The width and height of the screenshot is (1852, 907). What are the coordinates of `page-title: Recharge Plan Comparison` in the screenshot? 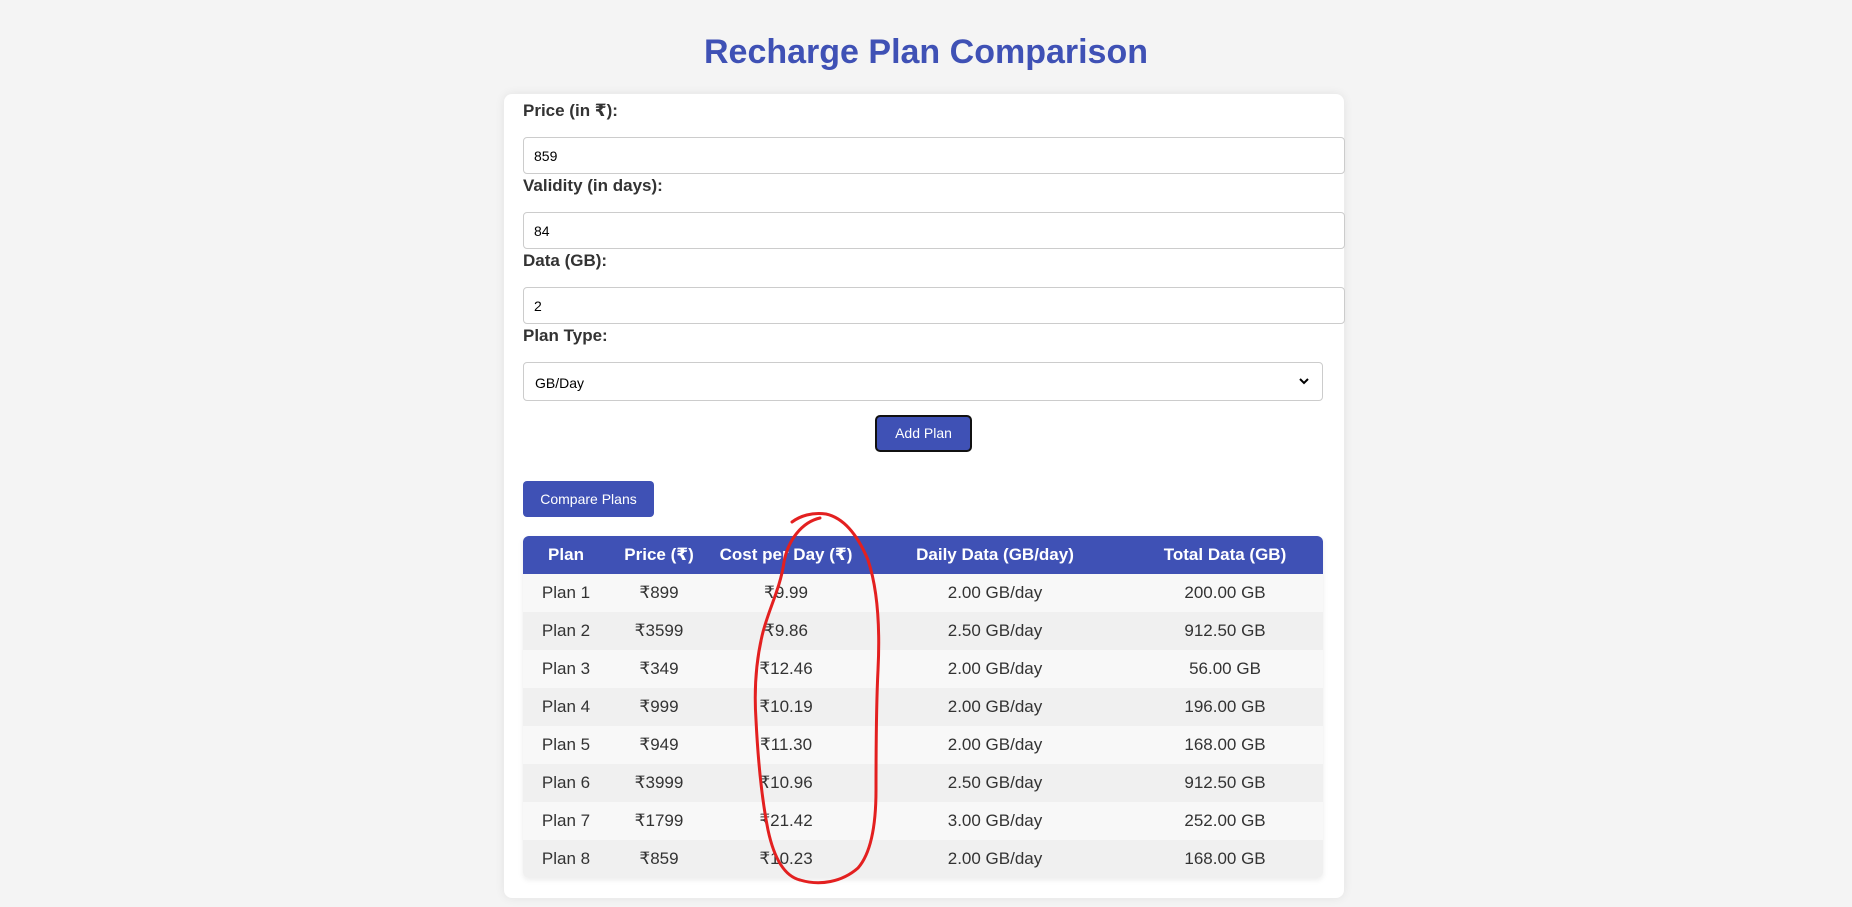 It's located at (925, 52).